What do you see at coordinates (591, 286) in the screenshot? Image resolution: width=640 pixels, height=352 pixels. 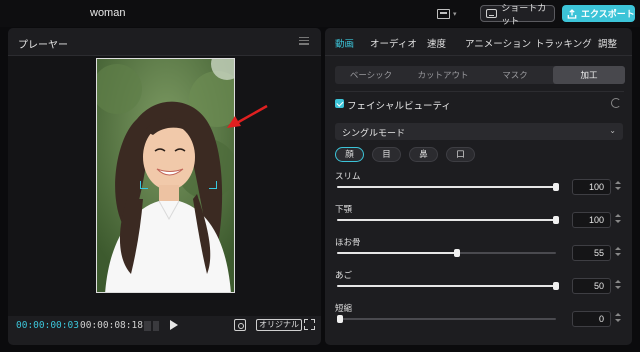 I see `slider-value-input: 50` at bounding box center [591, 286].